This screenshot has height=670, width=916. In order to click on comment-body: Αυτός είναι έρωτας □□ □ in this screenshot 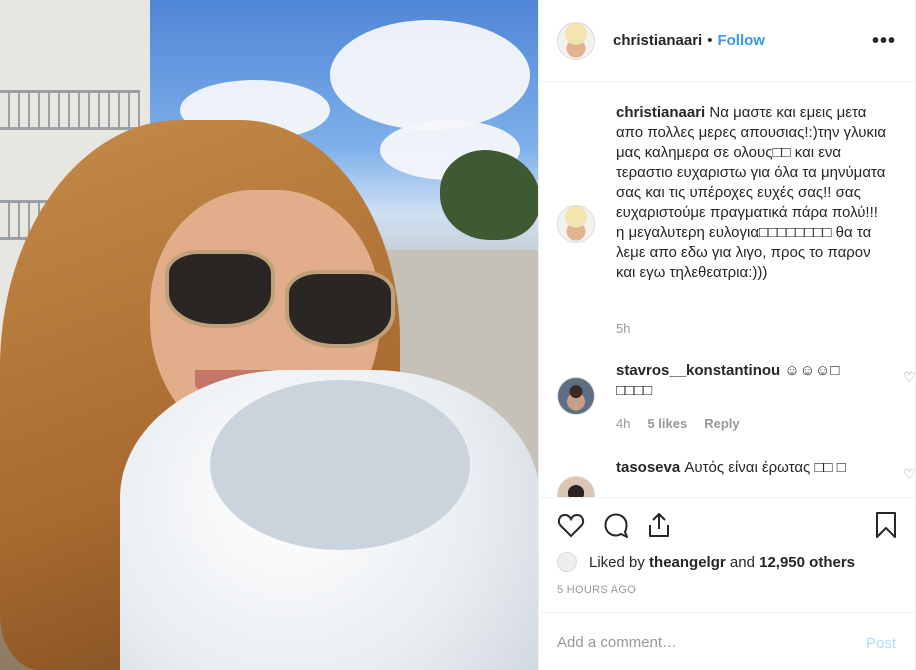, I will do `click(765, 467)`.